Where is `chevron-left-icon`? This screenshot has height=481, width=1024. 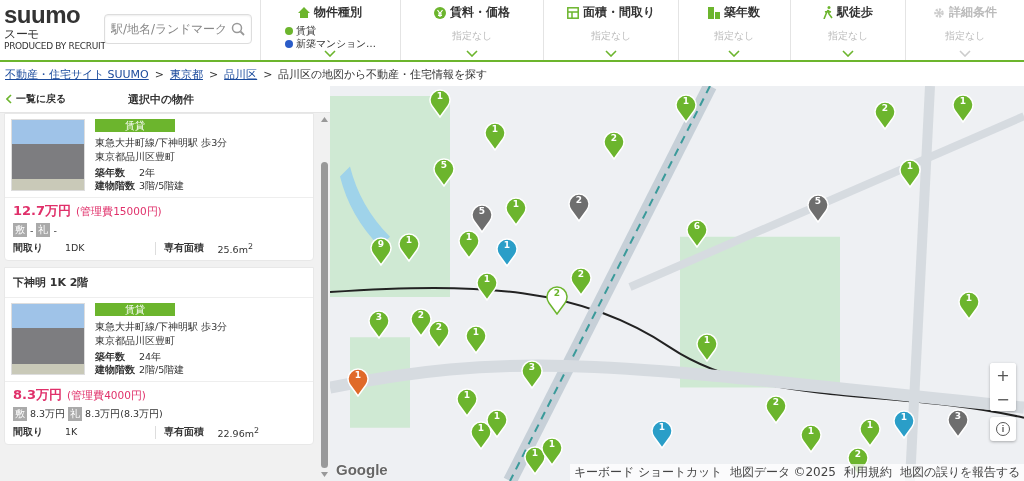 chevron-left-icon is located at coordinates (9, 99).